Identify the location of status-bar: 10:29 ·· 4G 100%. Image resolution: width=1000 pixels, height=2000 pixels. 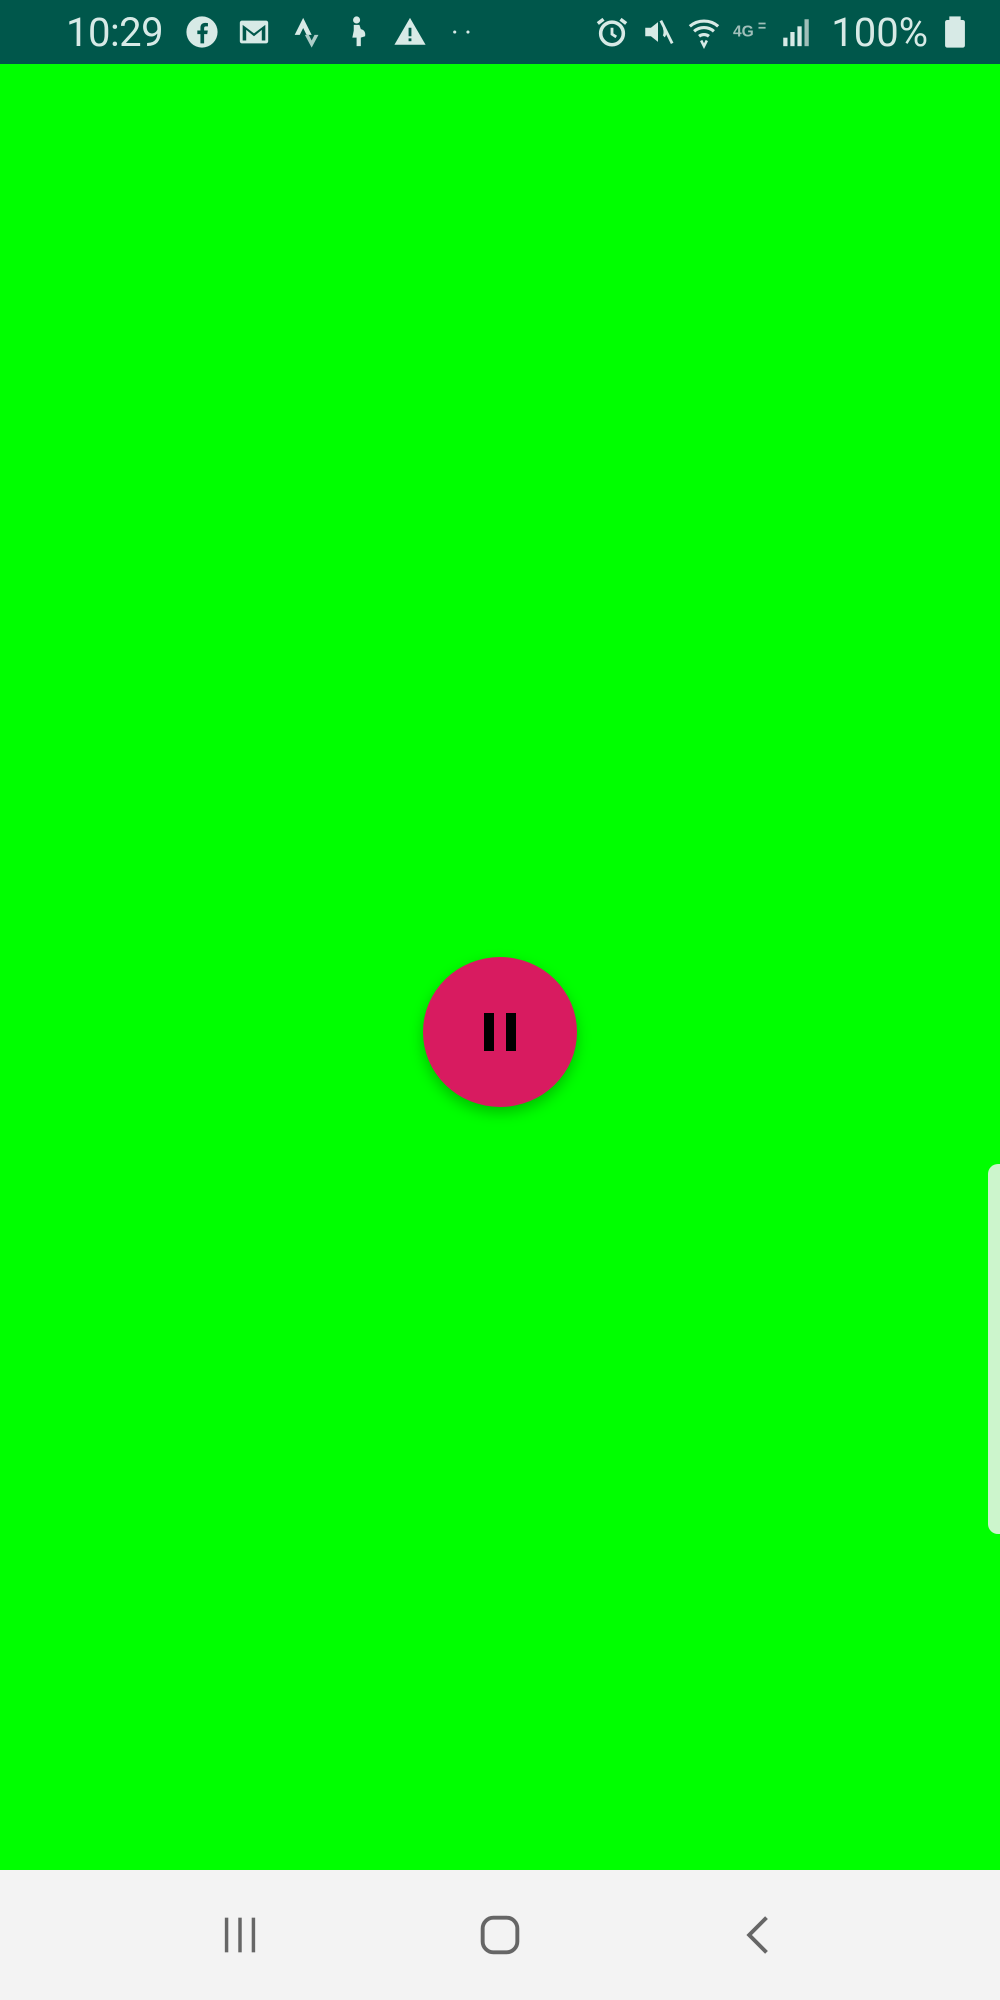
(500, 32).